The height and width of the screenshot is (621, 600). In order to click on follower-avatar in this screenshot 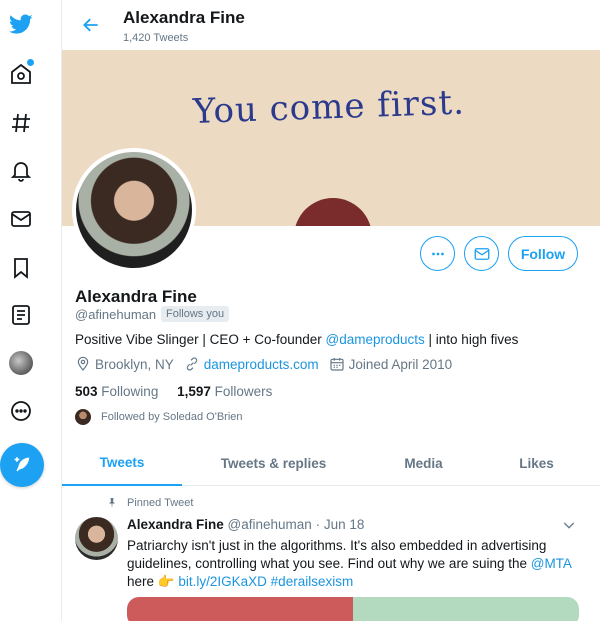, I will do `click(83, 417)`.